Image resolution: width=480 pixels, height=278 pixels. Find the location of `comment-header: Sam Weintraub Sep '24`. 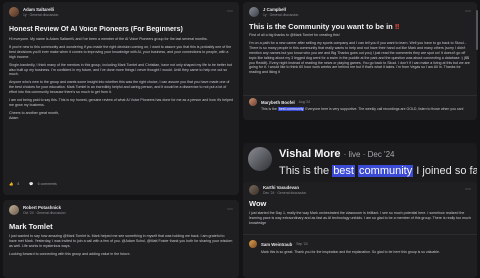

comment-header: Sam Weintraub Sep '24 is located at coordinates (360, 244).